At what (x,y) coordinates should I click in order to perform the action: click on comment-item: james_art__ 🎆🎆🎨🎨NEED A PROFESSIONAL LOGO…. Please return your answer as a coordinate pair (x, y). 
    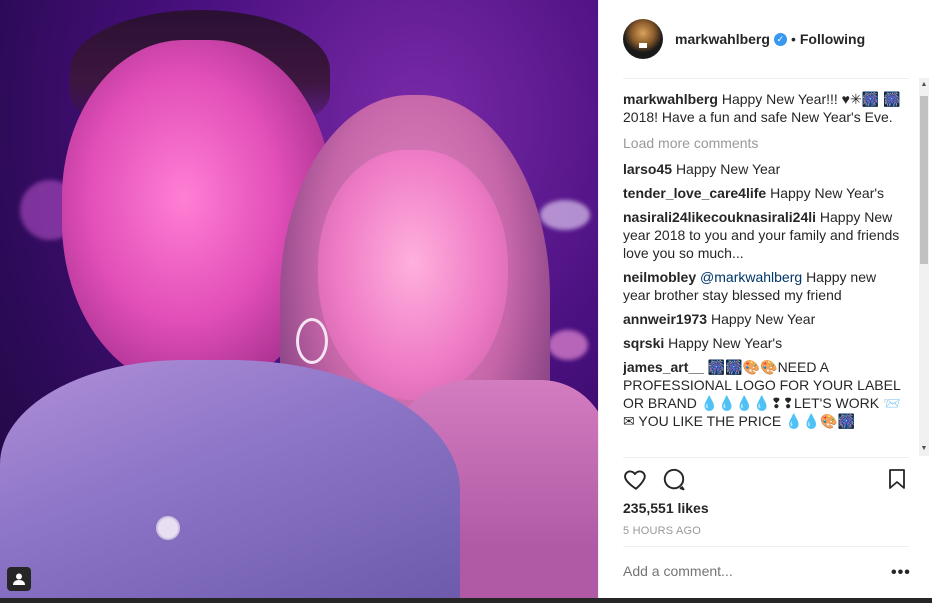
    Looking at the image, I should click on (764, 394).